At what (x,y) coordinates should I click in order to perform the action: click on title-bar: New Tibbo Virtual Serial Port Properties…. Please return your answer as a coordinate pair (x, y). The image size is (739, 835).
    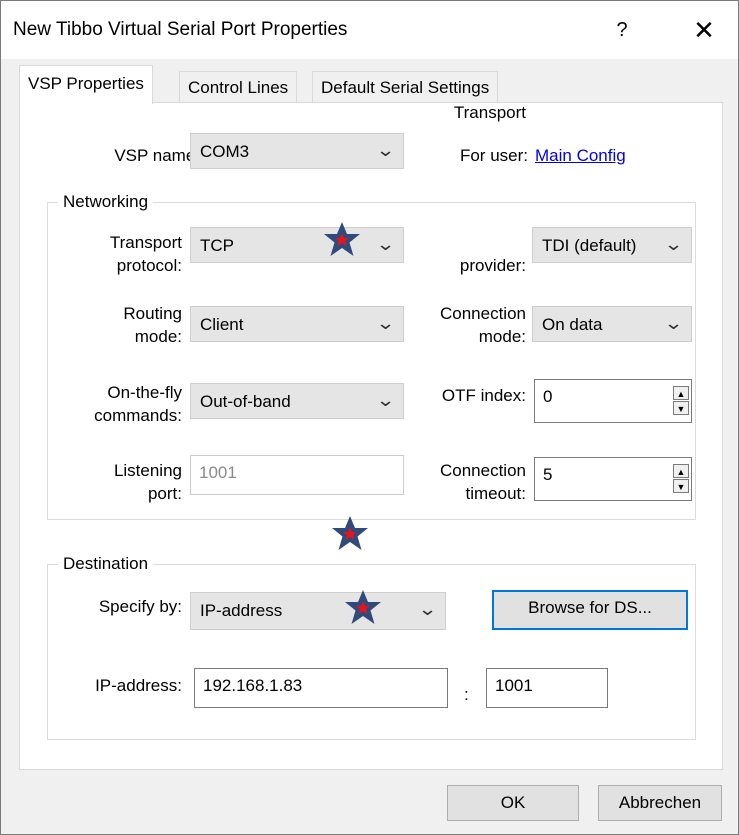
    Looking at the image, I should click on (369, 30).